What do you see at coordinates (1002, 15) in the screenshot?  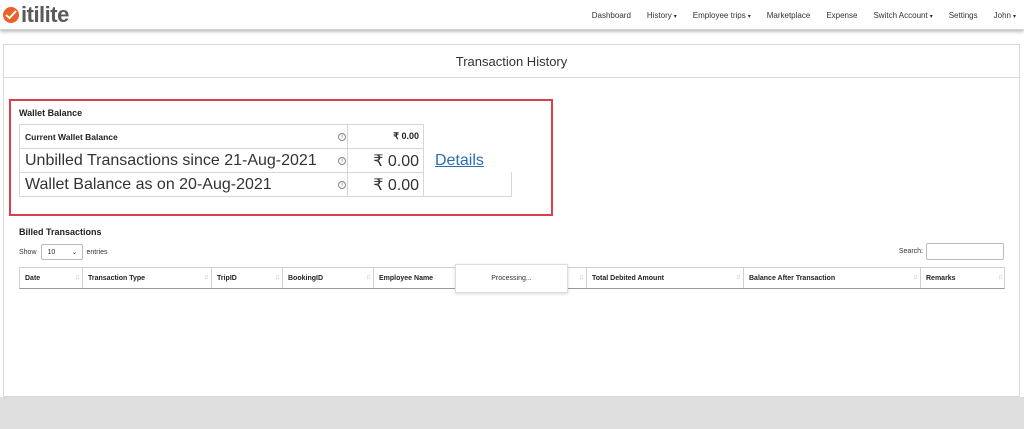 I see `nav-user-label: John` at bounding box center [1002, 15].